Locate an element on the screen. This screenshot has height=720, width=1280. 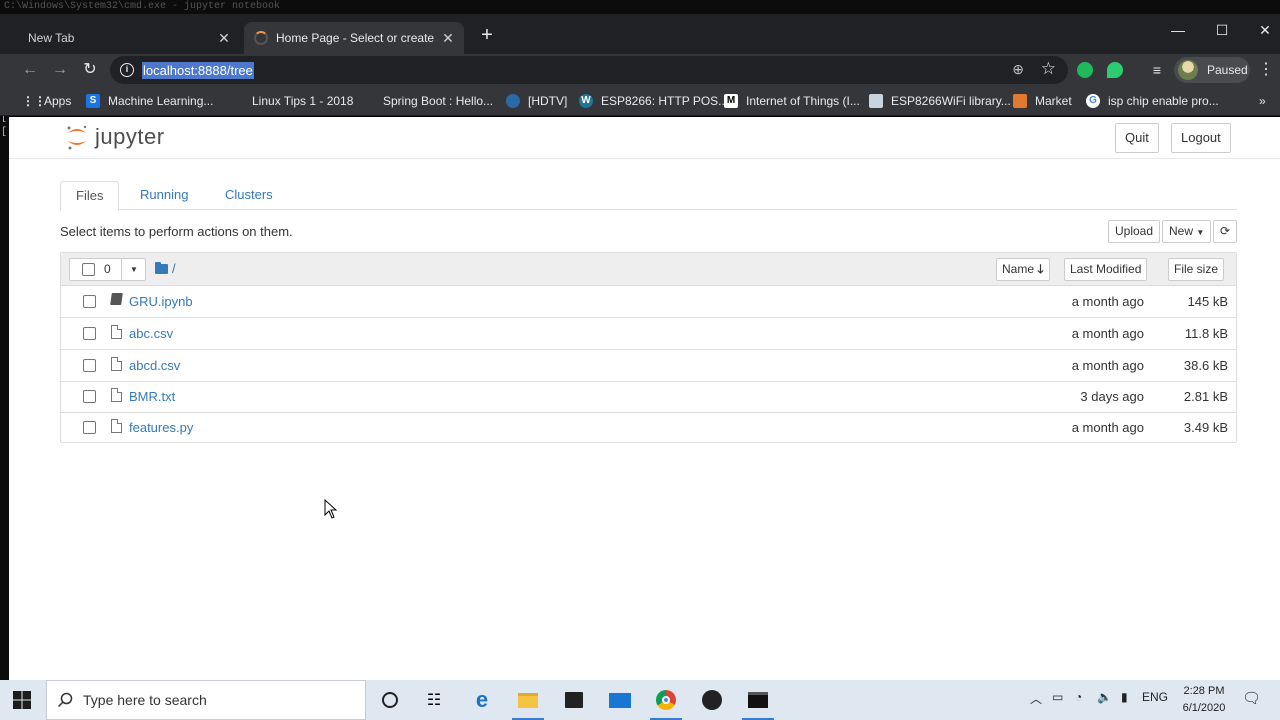
new-tab-button: + is located at coordinates (487, 36).